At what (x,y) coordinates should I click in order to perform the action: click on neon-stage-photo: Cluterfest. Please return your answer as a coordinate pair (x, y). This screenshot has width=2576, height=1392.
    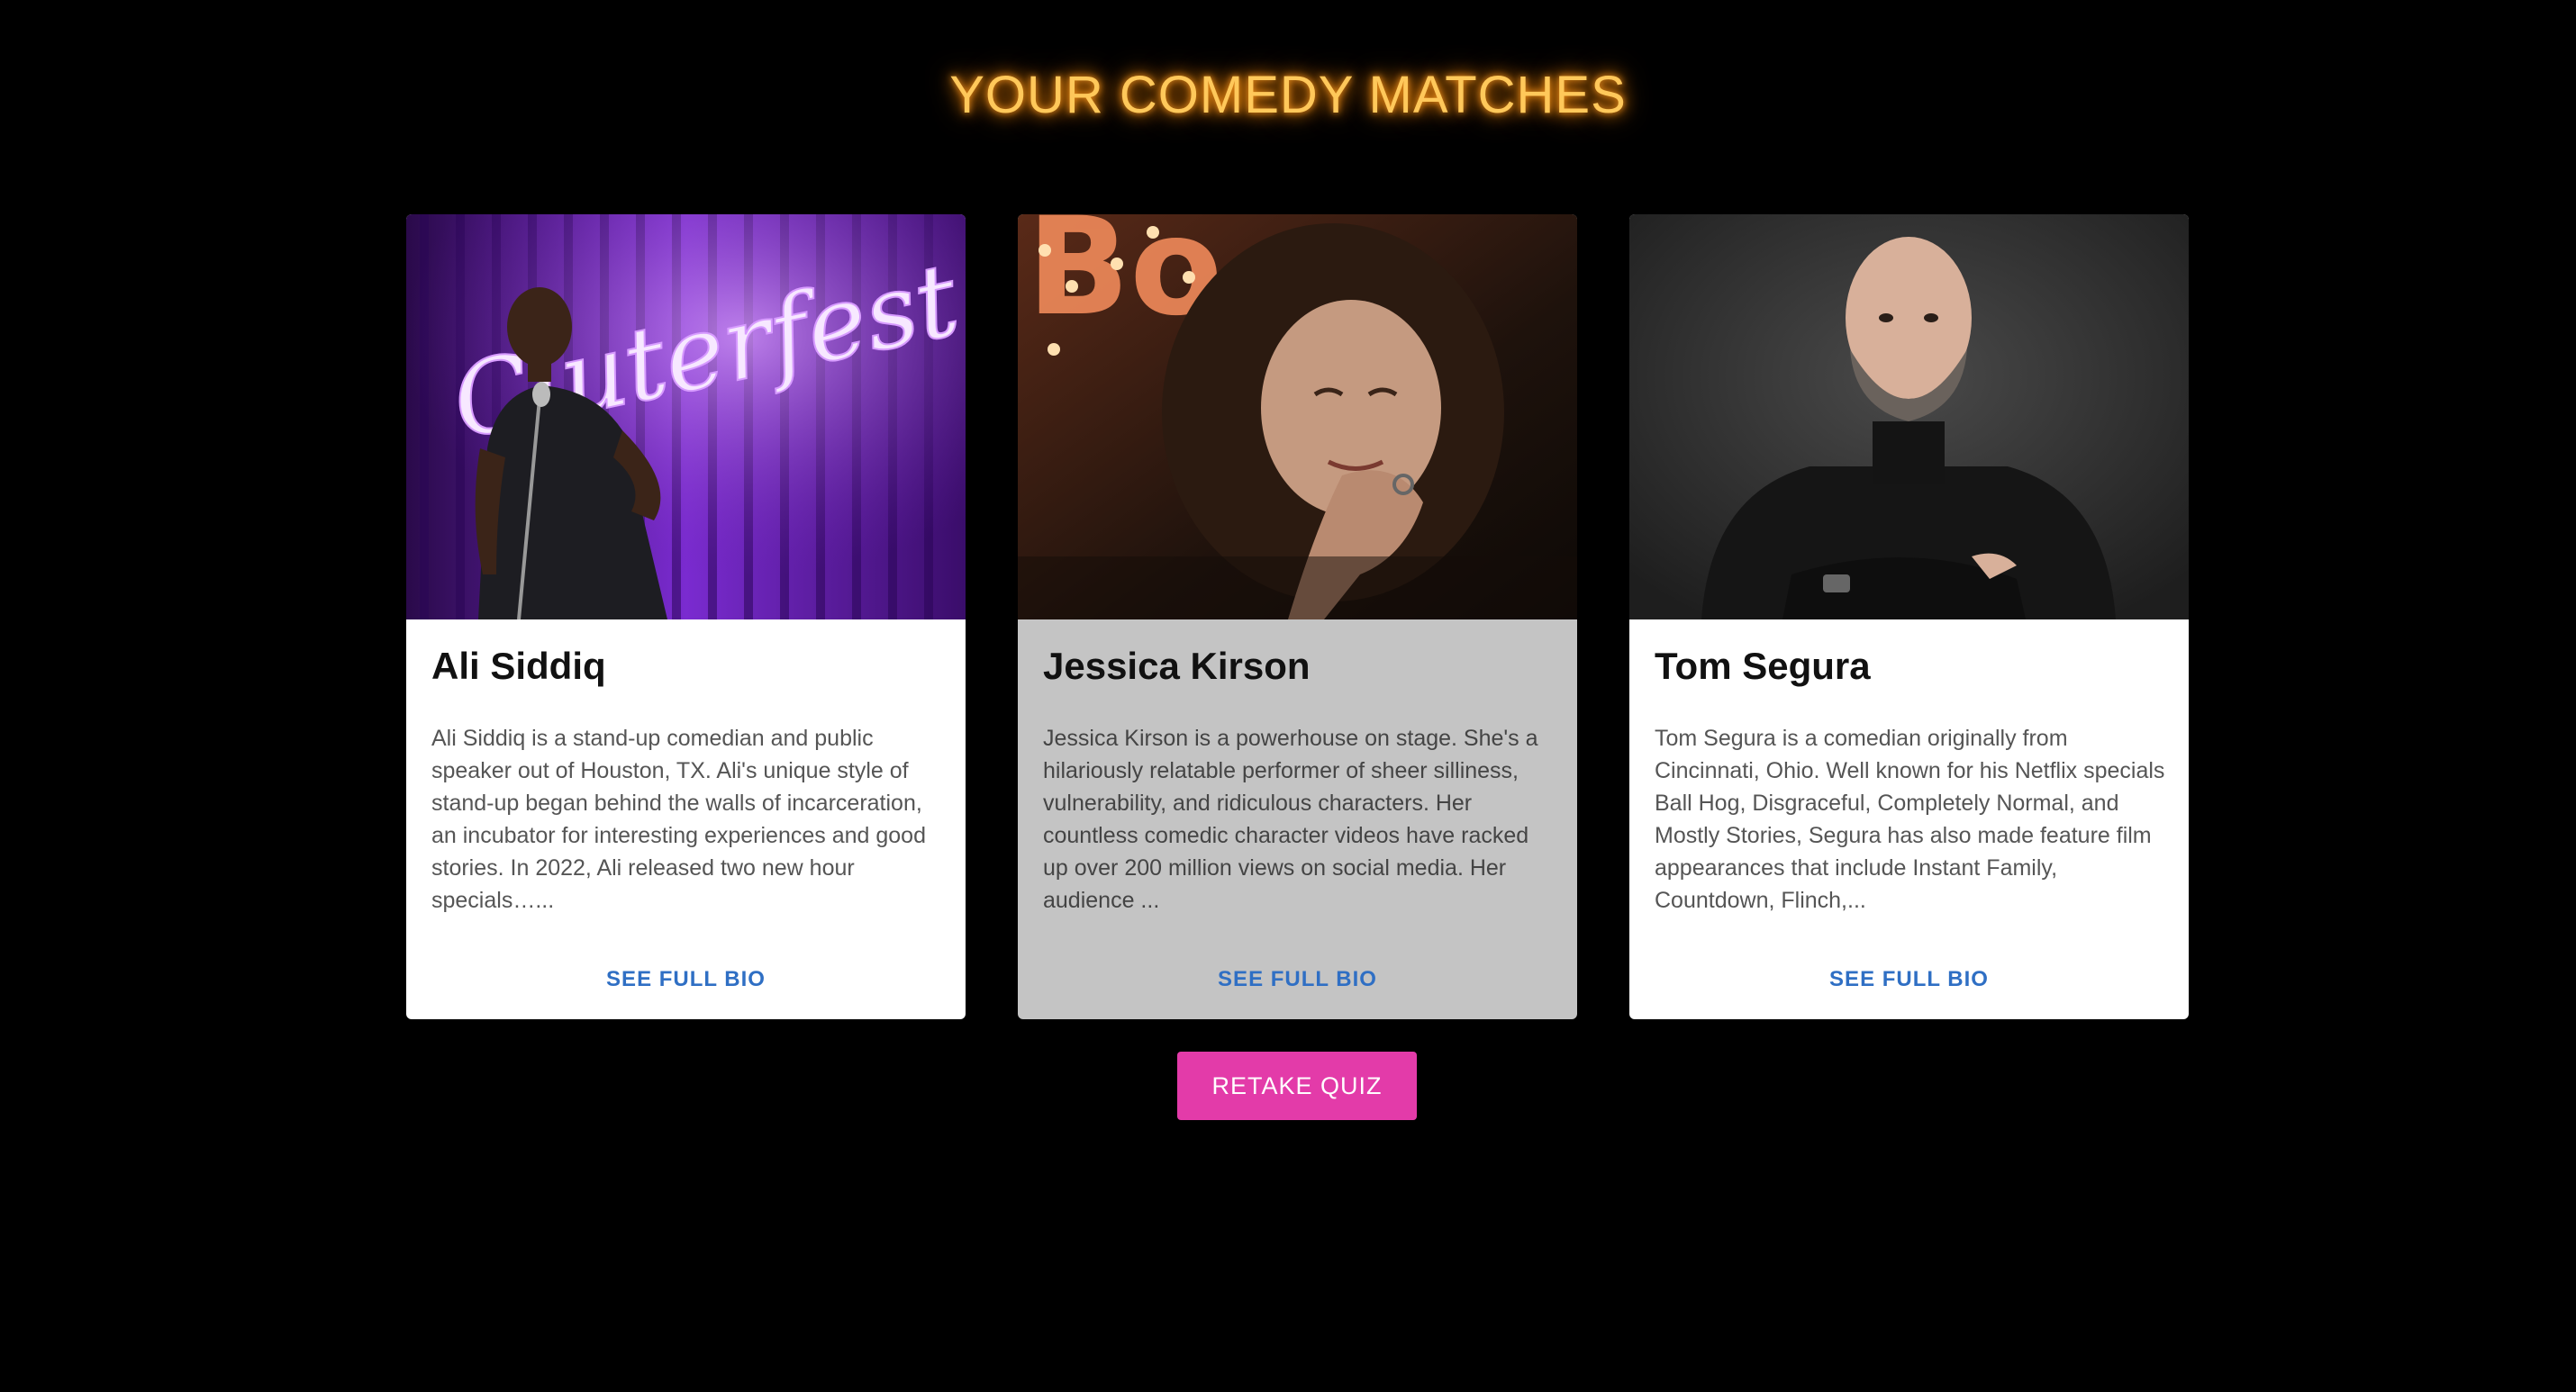
    Looking at the image, I should click on (686, 416).